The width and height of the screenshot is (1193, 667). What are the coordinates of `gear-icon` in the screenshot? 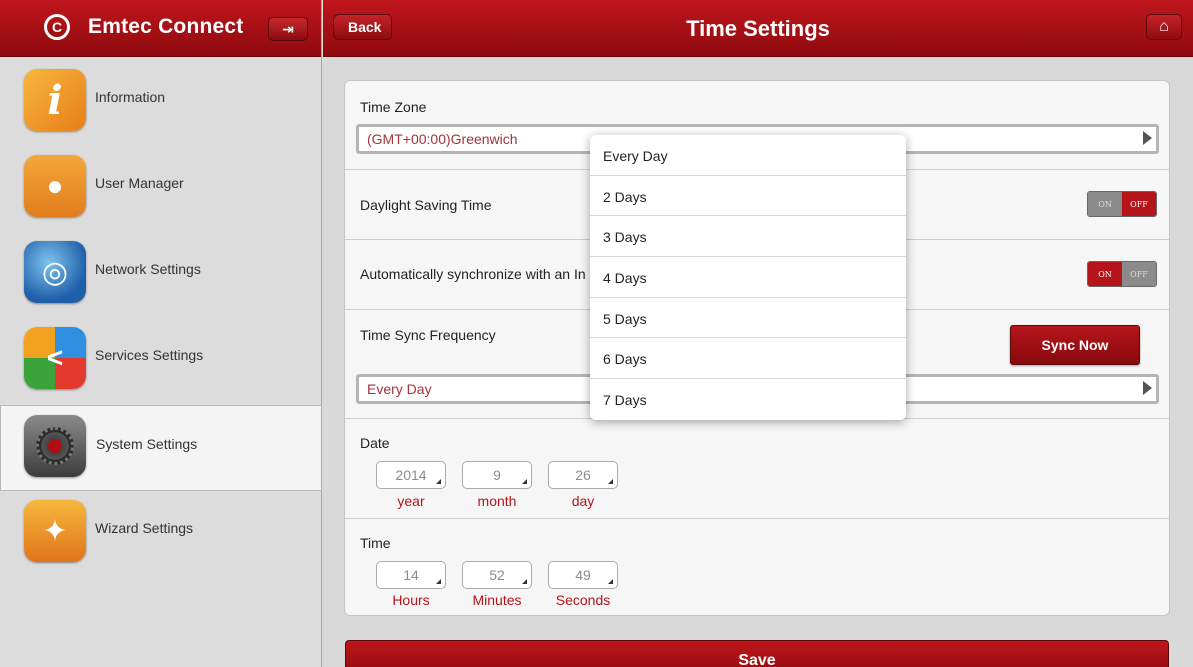 It's located at (55, 446).